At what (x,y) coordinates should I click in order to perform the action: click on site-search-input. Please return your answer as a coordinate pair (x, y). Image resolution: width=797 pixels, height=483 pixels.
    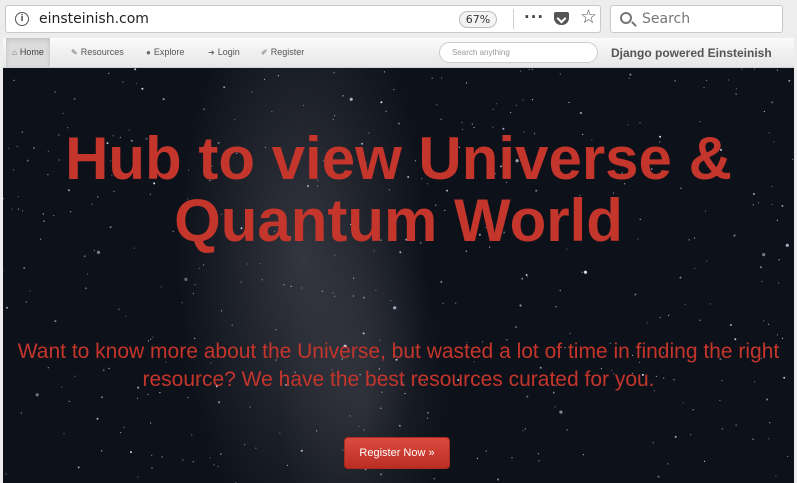
    Looking at the image, I should click on (518, 52).